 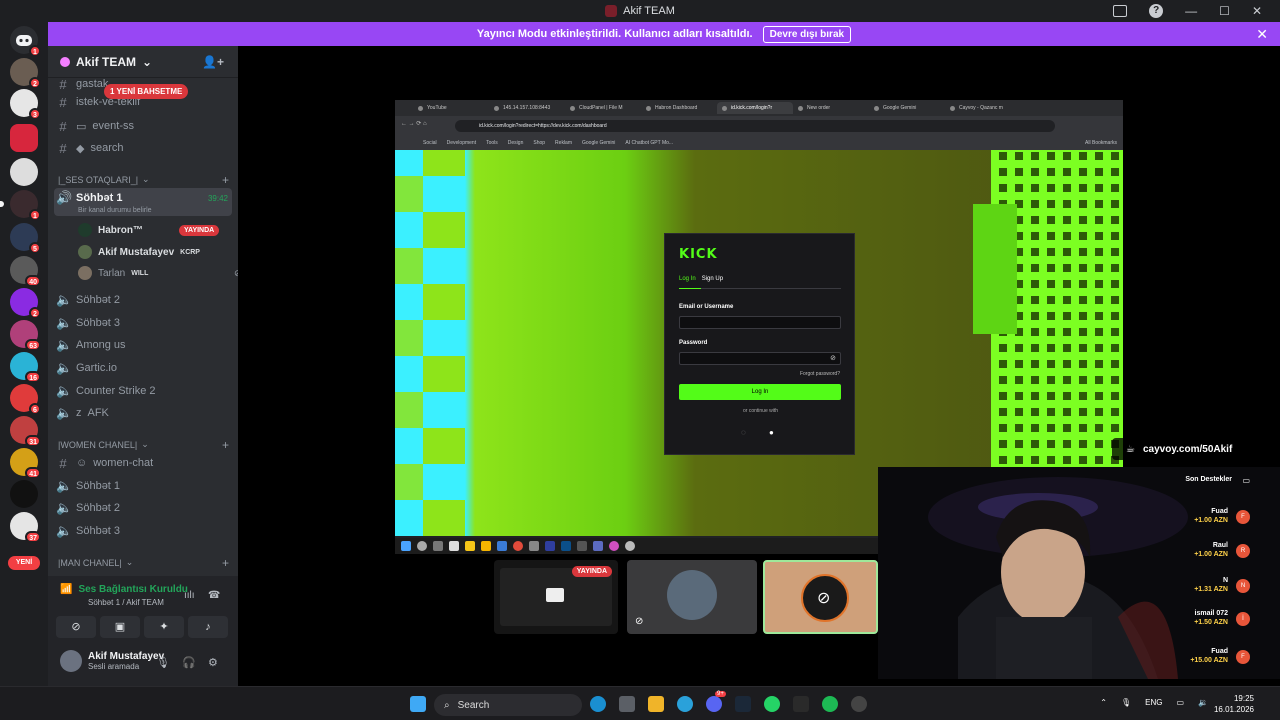 I want to click on whatsapp-icon, so click(x=772, y=704).